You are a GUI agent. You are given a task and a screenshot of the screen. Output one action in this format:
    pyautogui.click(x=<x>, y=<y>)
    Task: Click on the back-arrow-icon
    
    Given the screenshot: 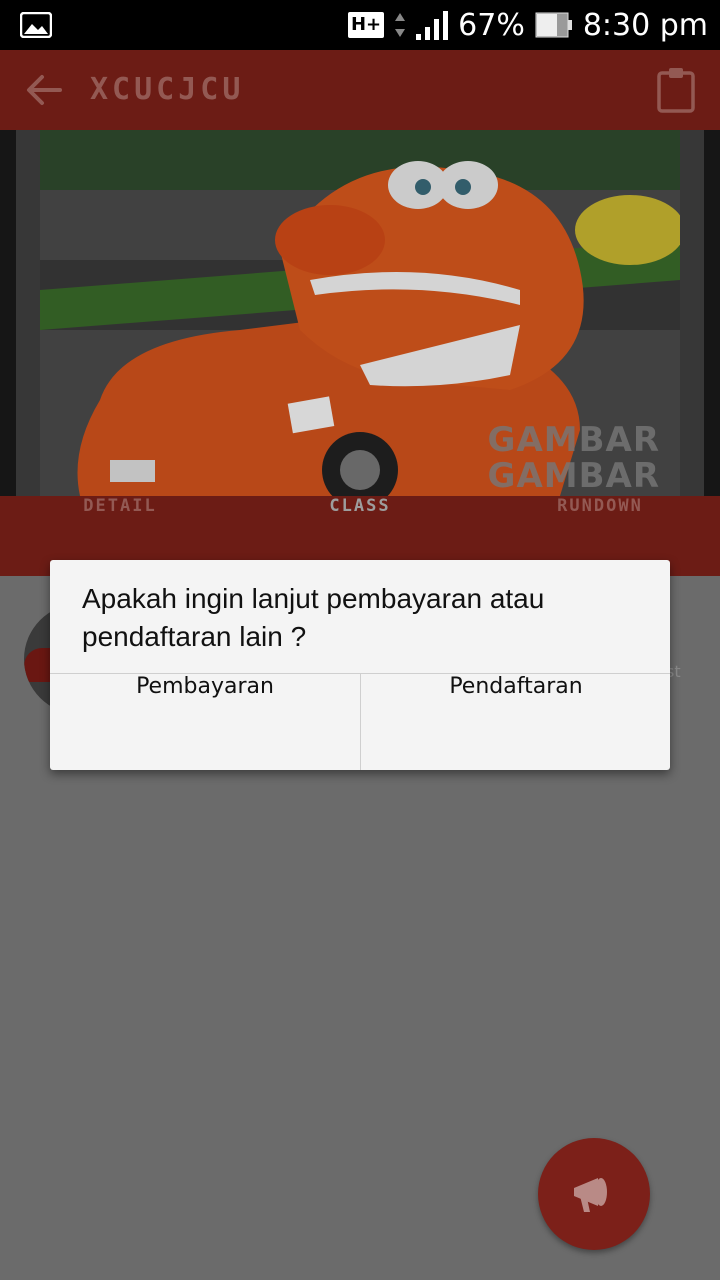 What is the action you would take?
    pyautogui.click(x=44, y=90)
    